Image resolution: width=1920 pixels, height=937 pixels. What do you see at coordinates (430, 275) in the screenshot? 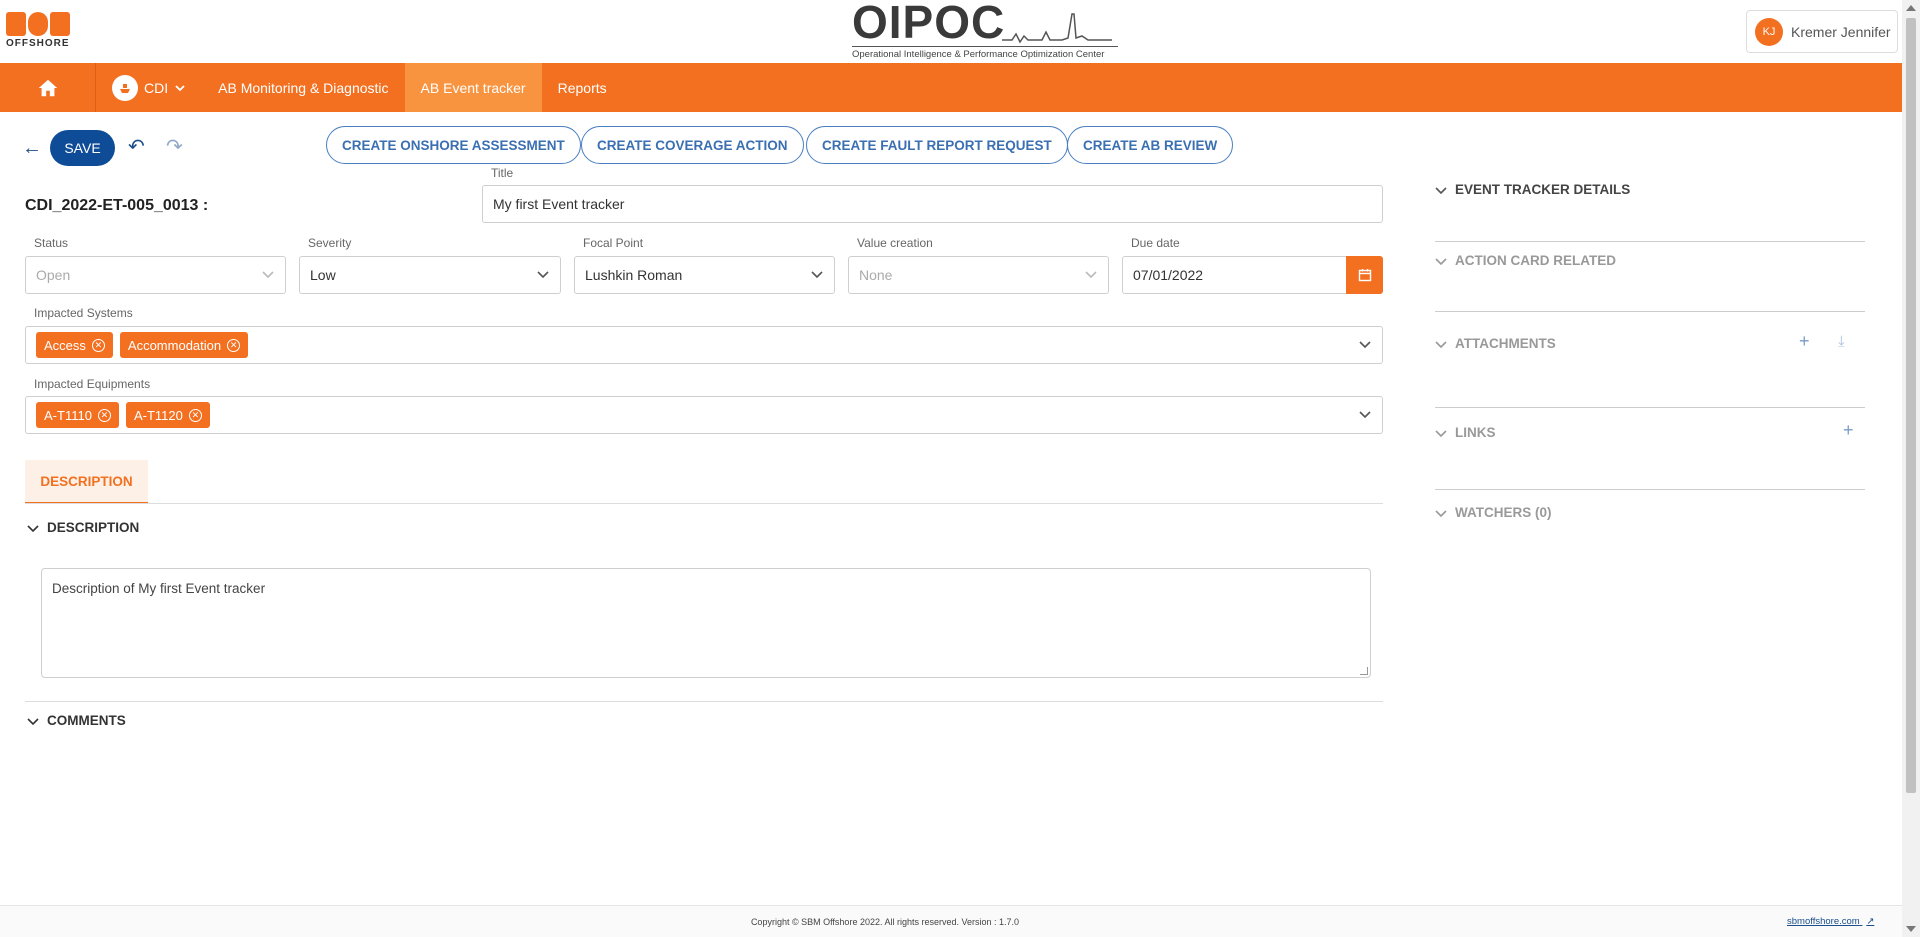
I see `severity-select: Low` at bounding box center [430, 275].